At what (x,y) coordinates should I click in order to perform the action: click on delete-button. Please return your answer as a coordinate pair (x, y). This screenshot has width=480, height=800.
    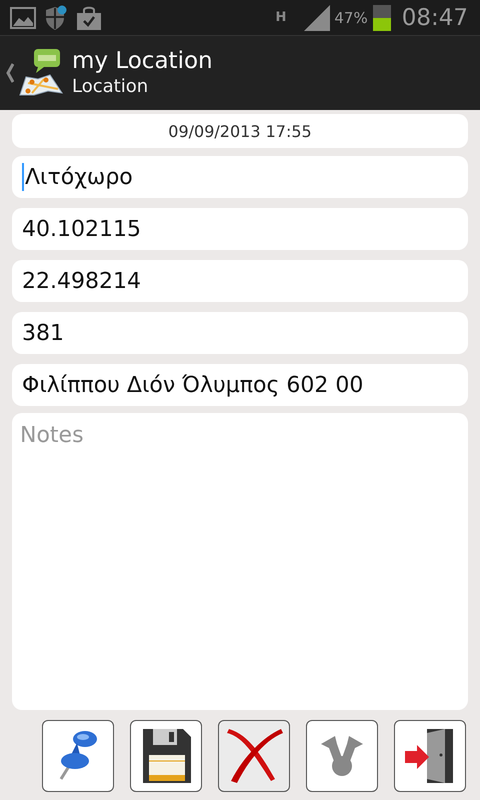
    Looking at the image, I should click on (254, 756).